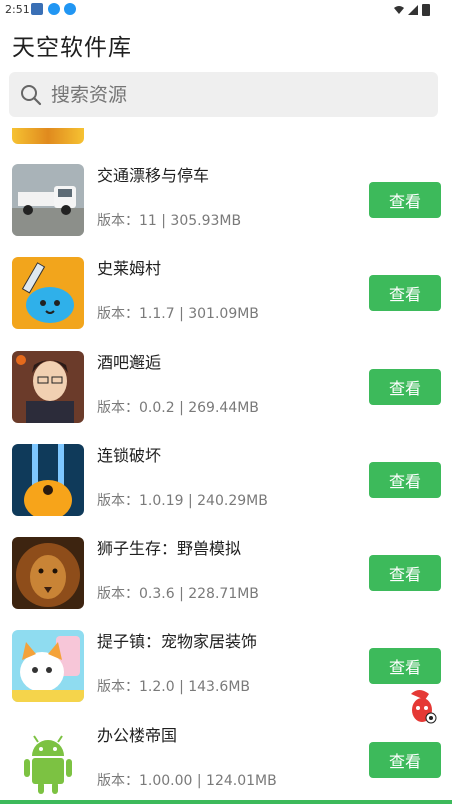 The height and width of the screenshot is (807, 452). I want to click on app-name: 连锁破坏, so click(129, 455).